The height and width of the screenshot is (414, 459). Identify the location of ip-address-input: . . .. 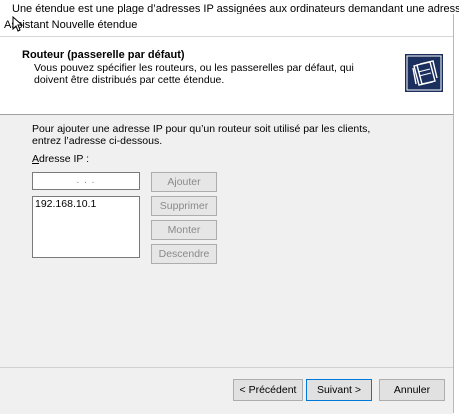
(86, 181).